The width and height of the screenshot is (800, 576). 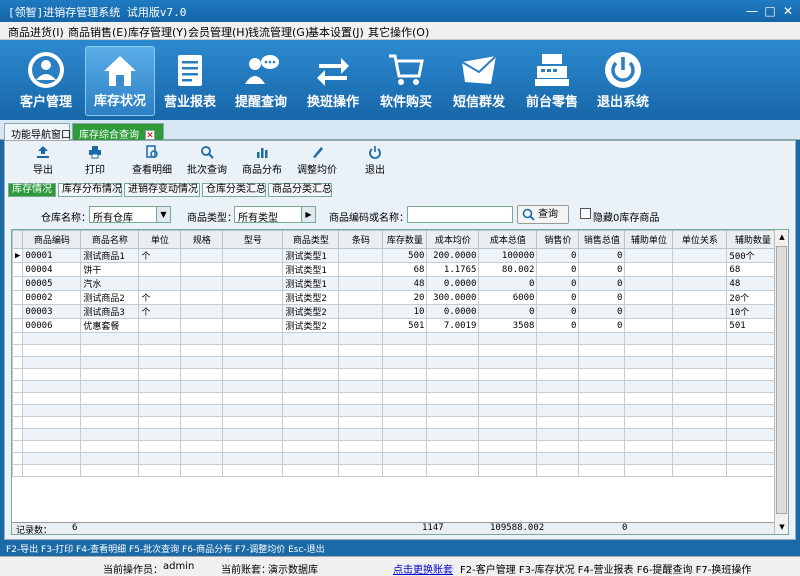 What do you see at coordinates (508, 325) in the screenshot?
I see `table-cell: 3508` at bounding box center [508, 325].